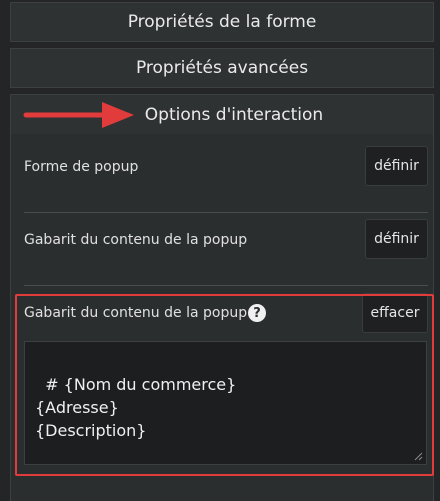 The width and height of the screenshot is (440, 501). I want to click on section-advanced-properties: Propriétés avancées, so click(222, 68).